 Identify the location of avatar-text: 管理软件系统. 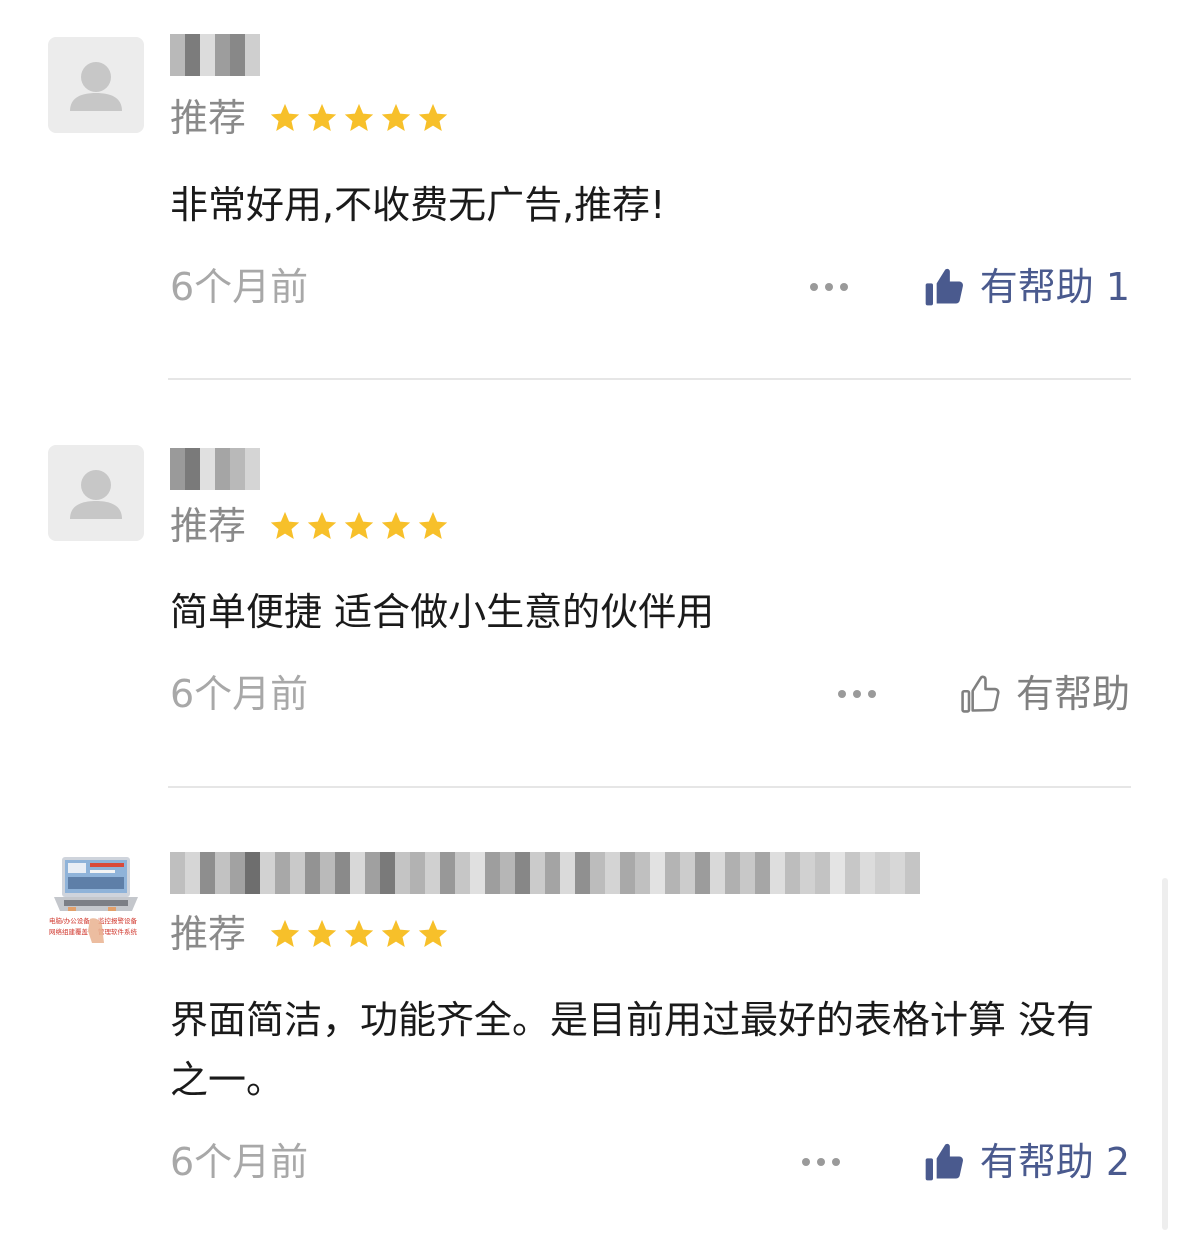
(118, 931).